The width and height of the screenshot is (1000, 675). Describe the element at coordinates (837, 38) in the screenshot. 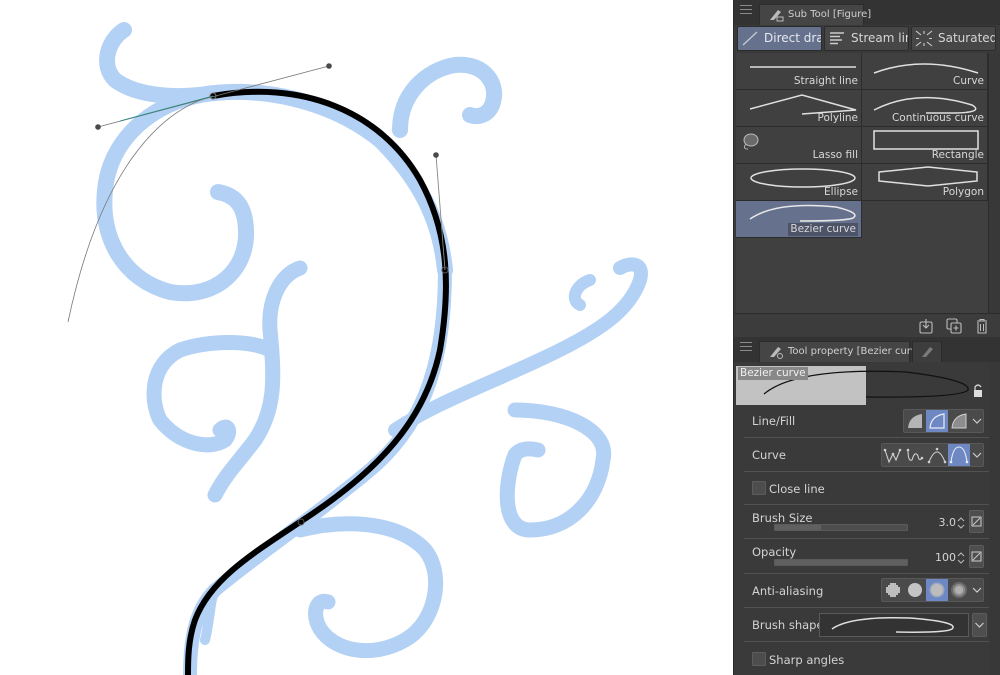

I see `stream-line-icon` at that location.